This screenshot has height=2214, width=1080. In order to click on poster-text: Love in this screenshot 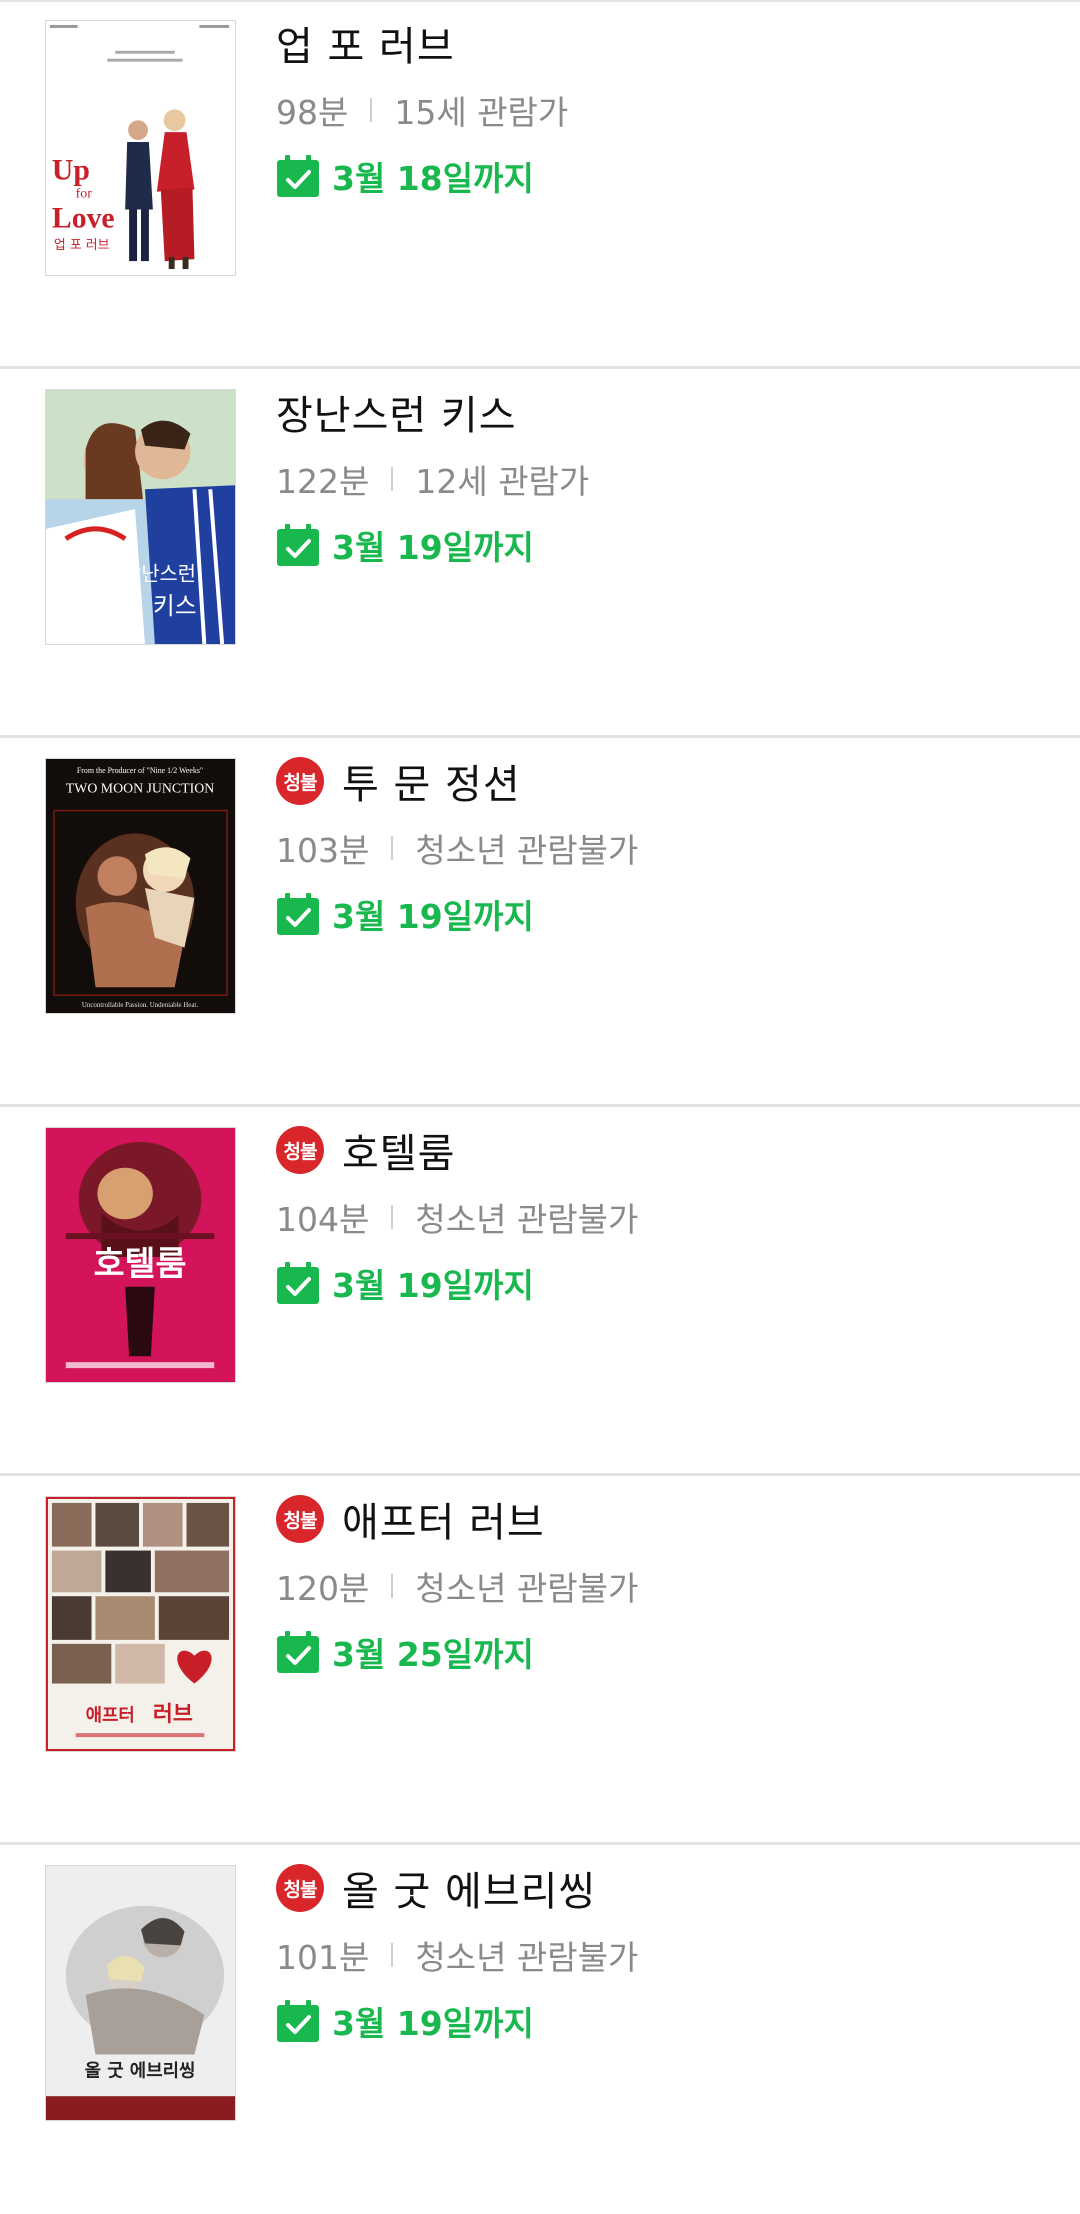, I will do `click(83, 218)`.